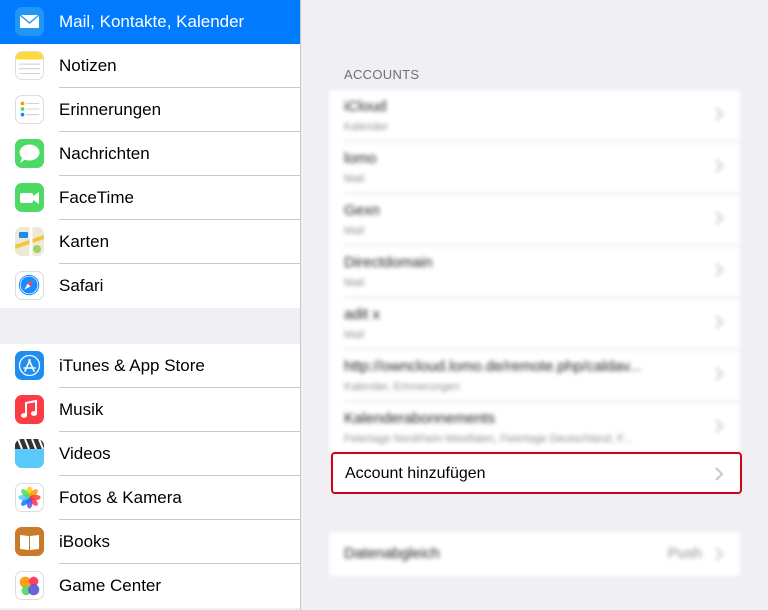 This screenshot has height=610, width=768. I want to click on sidebar-item-label: Safari, so click(81, 285).